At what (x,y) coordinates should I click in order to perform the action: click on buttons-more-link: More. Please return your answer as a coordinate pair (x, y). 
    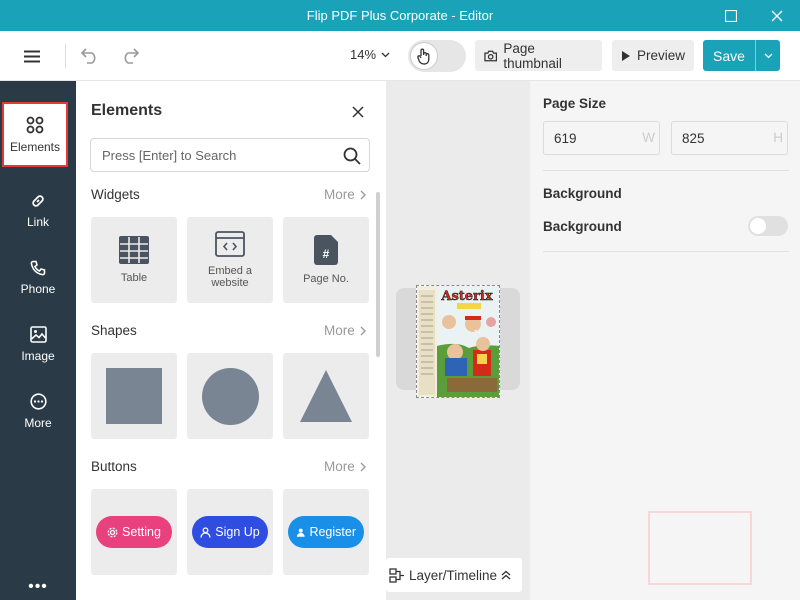
    Looking at the image, I should click on (345, 466).